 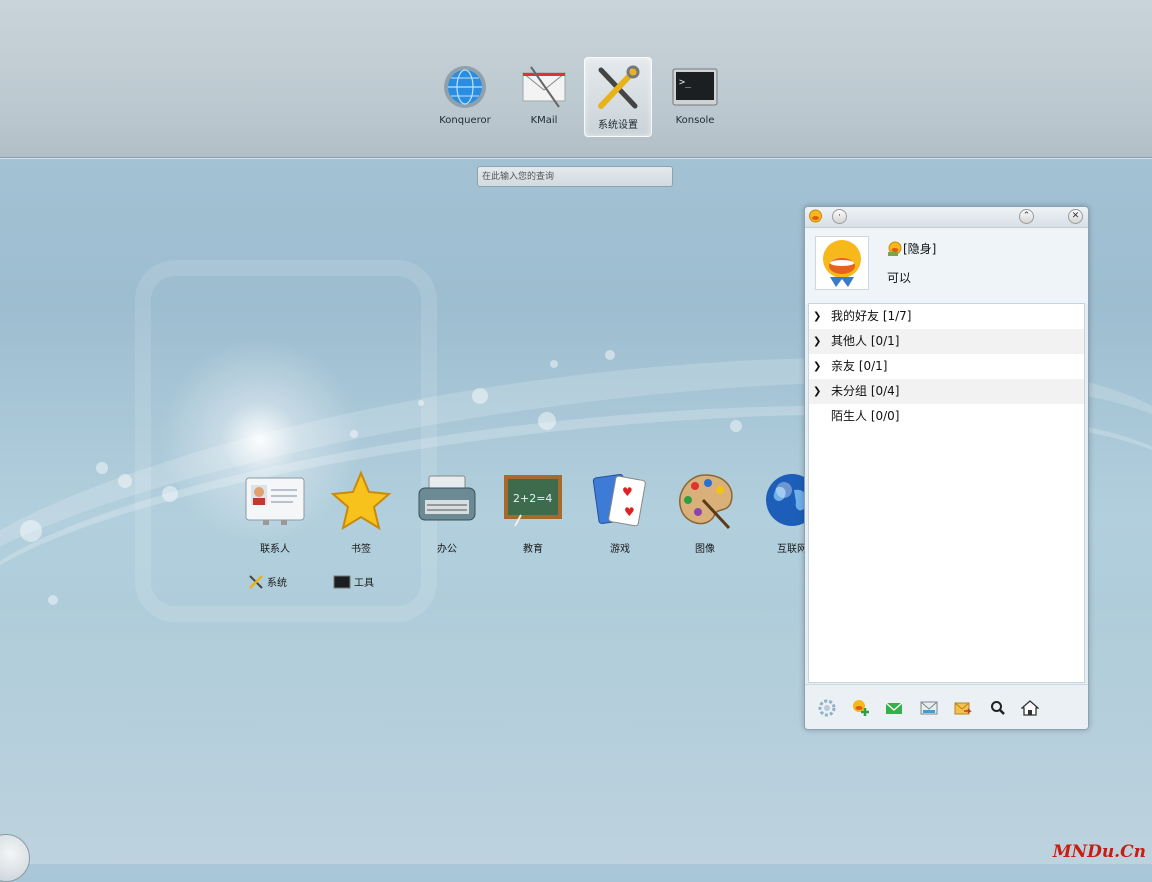 What do you see at coordinates (544, 87) in the screenshot?
I see `mail-icon` at bounding box center [544, 87].